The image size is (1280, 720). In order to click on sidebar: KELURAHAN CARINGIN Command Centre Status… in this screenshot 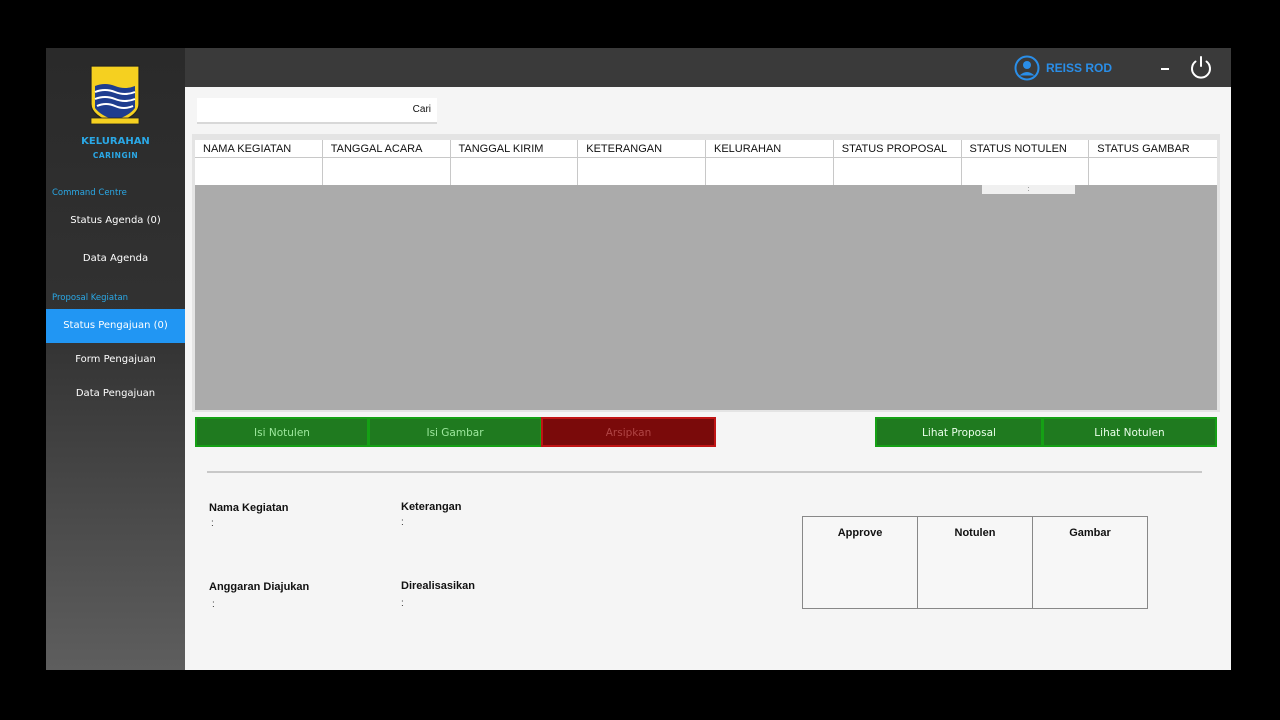, I will do `click(115, 359)`.